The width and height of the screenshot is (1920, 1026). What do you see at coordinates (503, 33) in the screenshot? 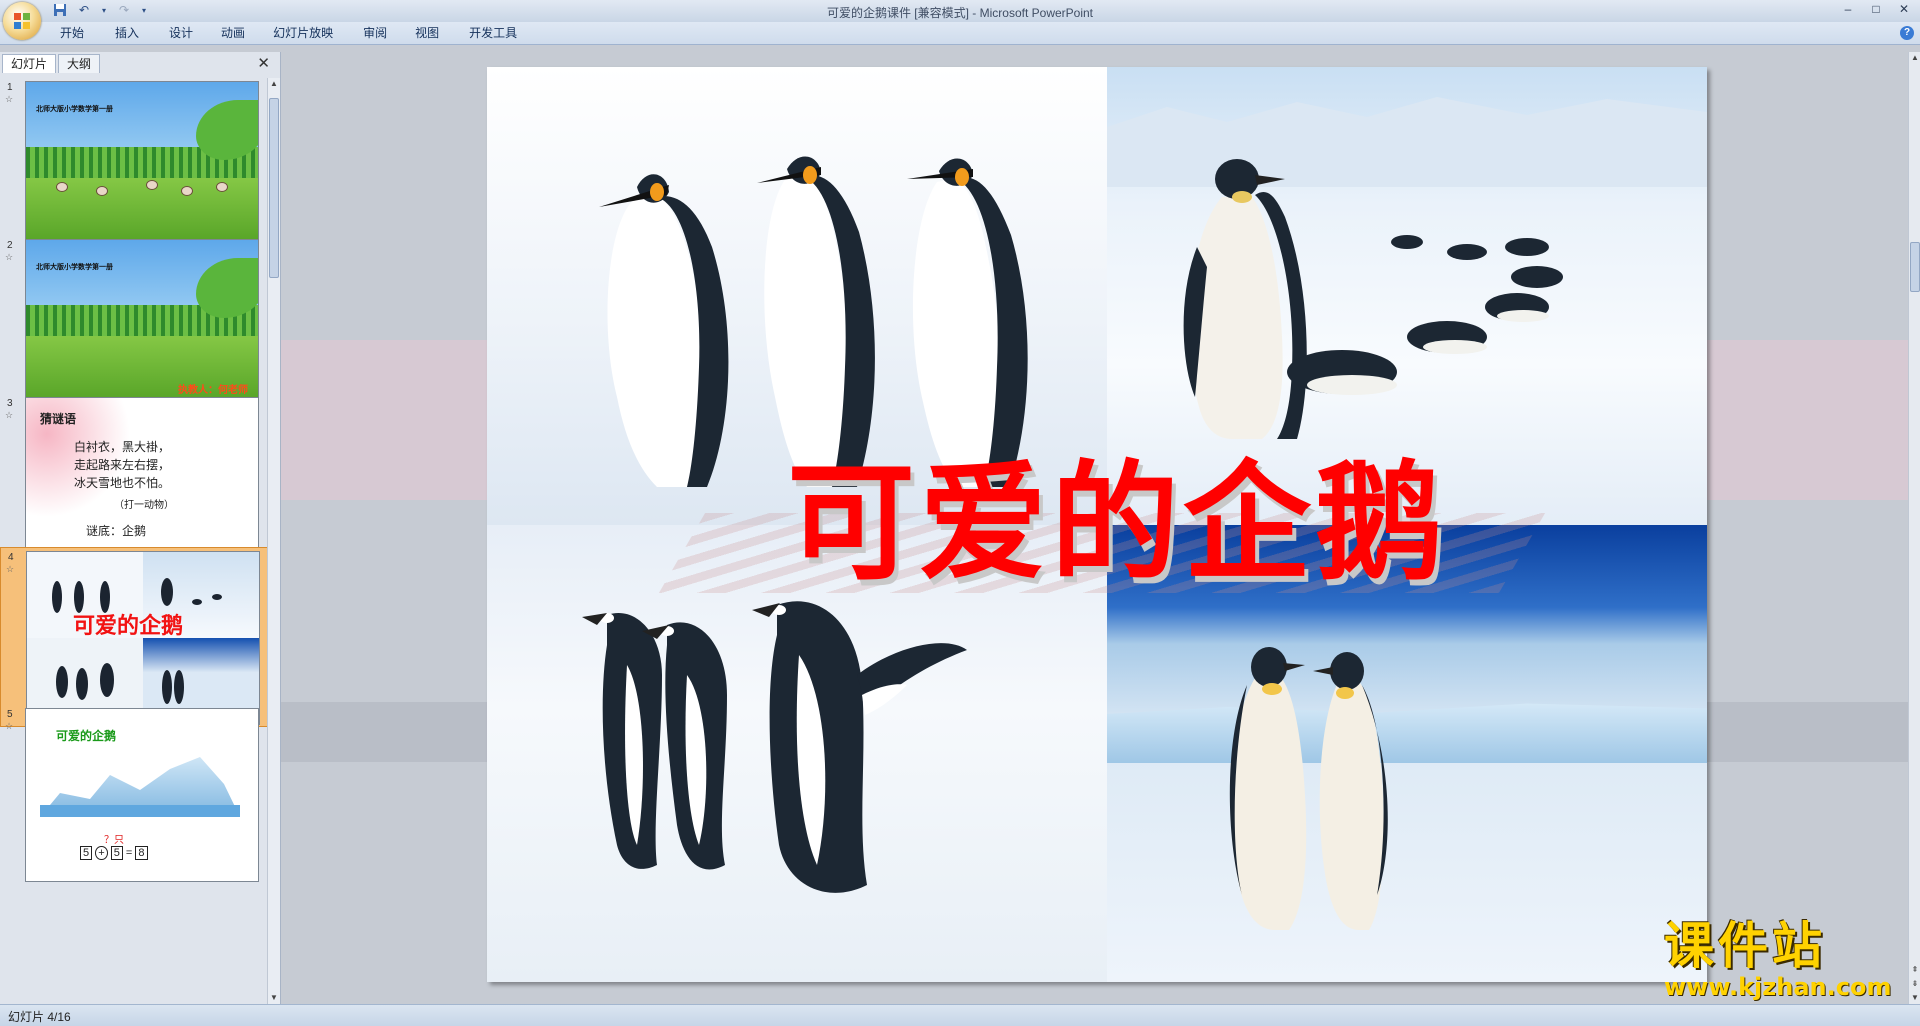
I see `tab-developer: 开发工具` at bounding box center [503, 33].